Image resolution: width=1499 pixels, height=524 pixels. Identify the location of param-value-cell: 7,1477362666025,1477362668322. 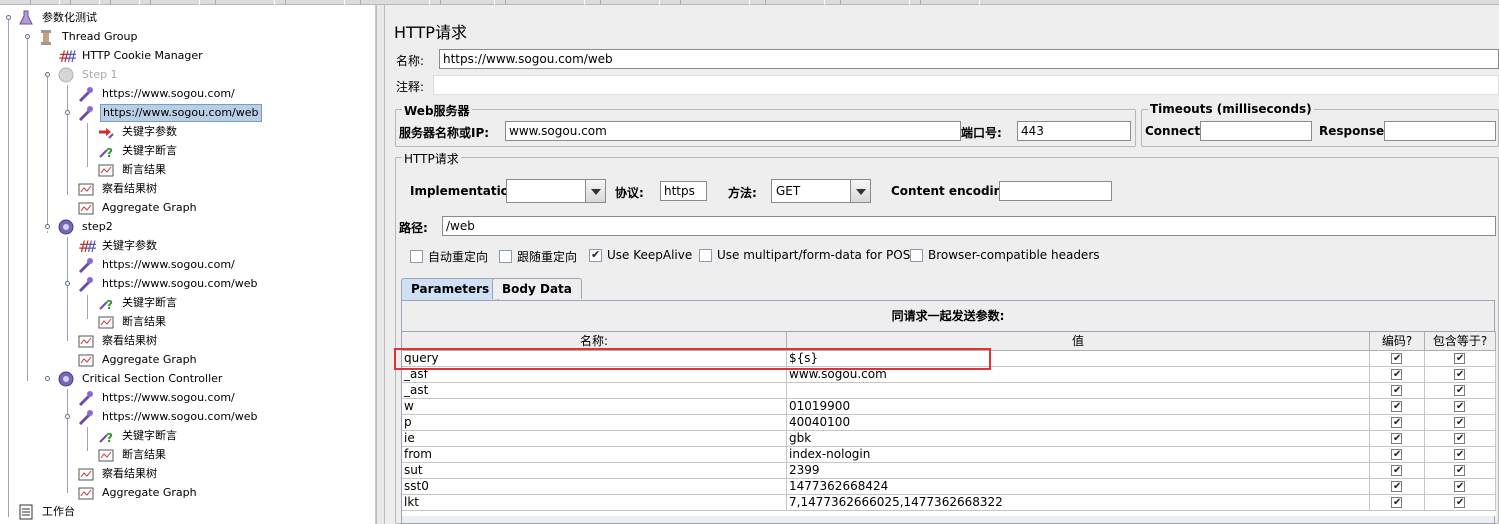
(1078, 503).